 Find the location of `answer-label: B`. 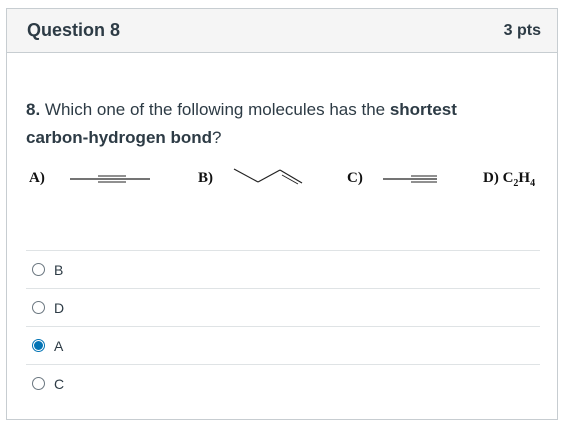

answer-label: B is located at coordinates (59, 269).